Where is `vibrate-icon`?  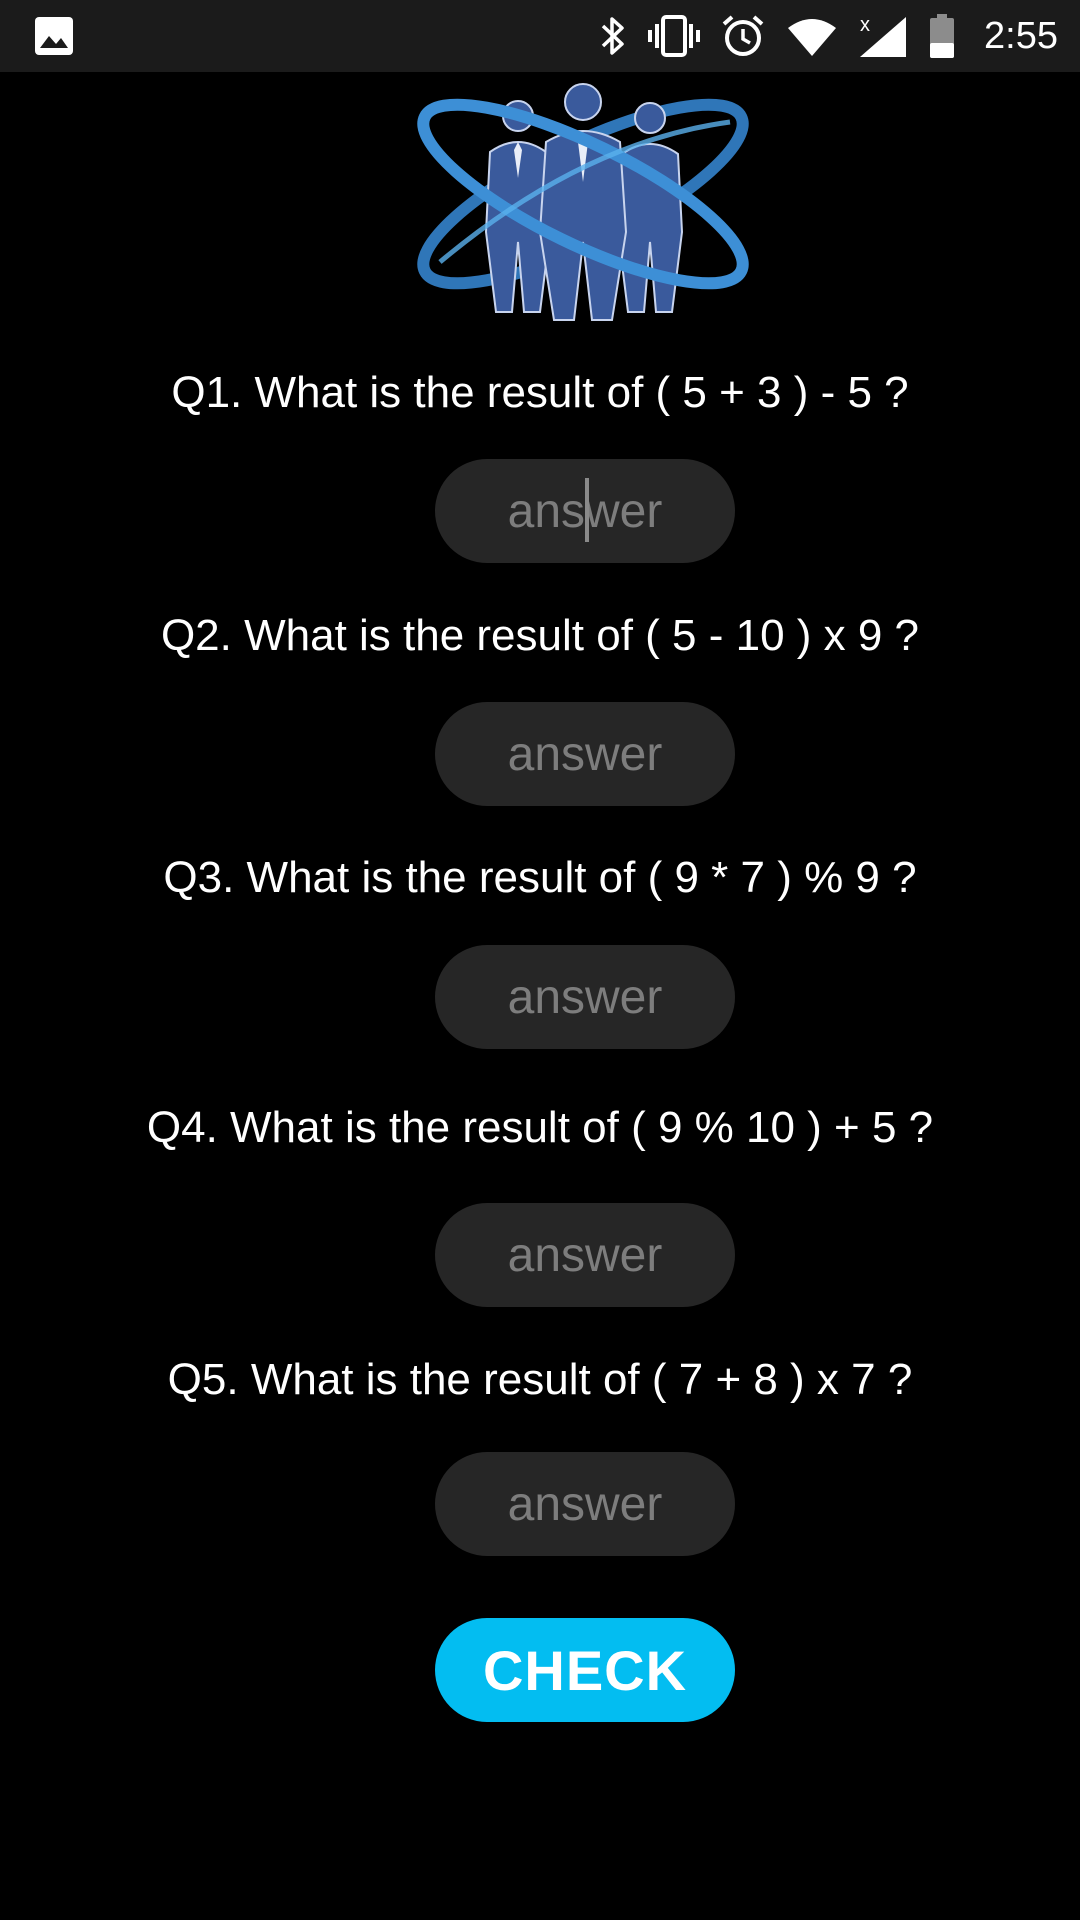
vibrate-icon is located at coordinates (674, 36).